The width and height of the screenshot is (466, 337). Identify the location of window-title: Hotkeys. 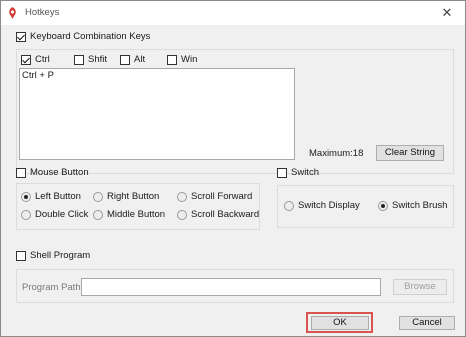
(42, 12).